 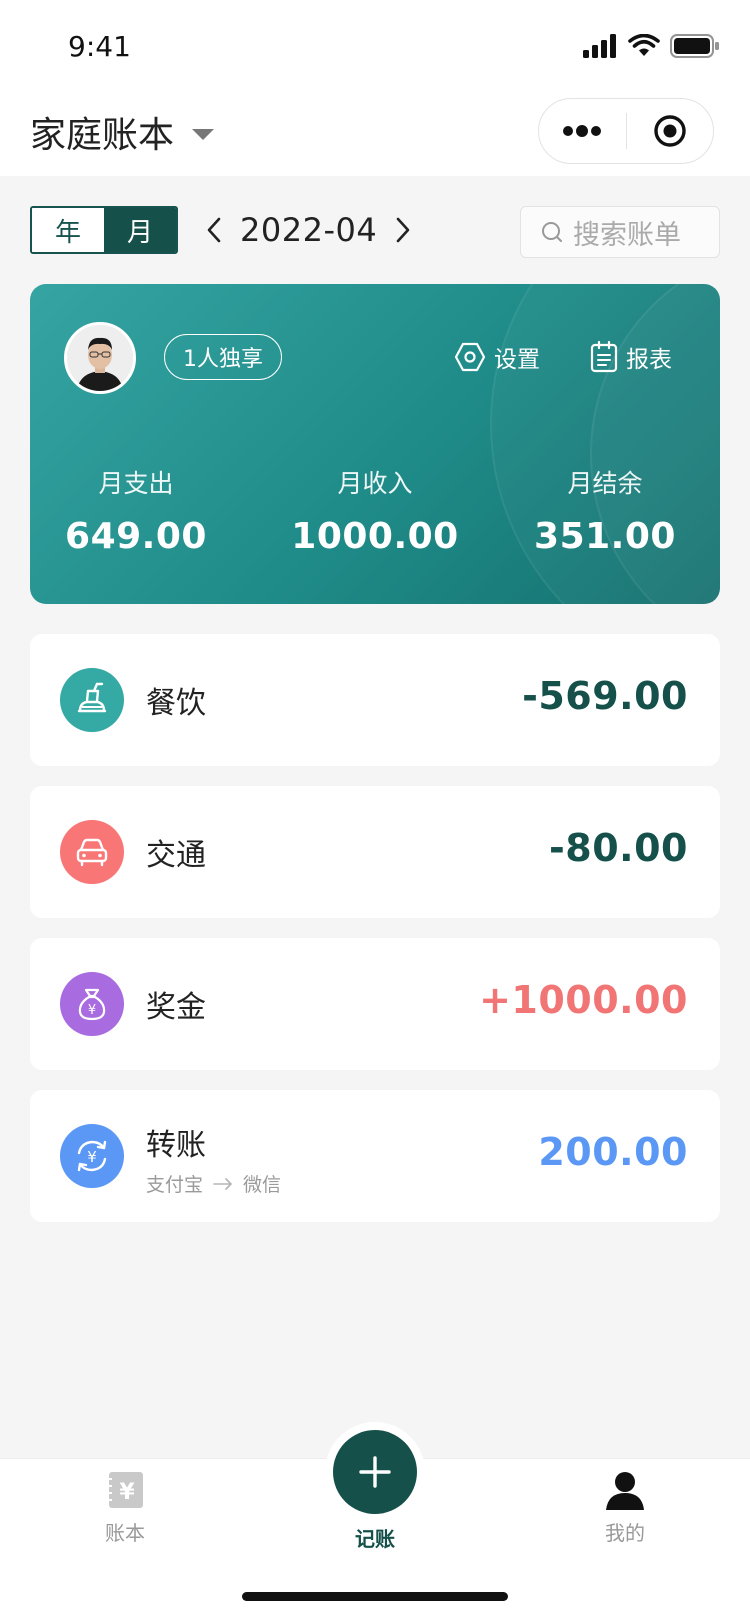 I want to click on tab-ledger: ¥ 账本, so click(x=125, y=1507).